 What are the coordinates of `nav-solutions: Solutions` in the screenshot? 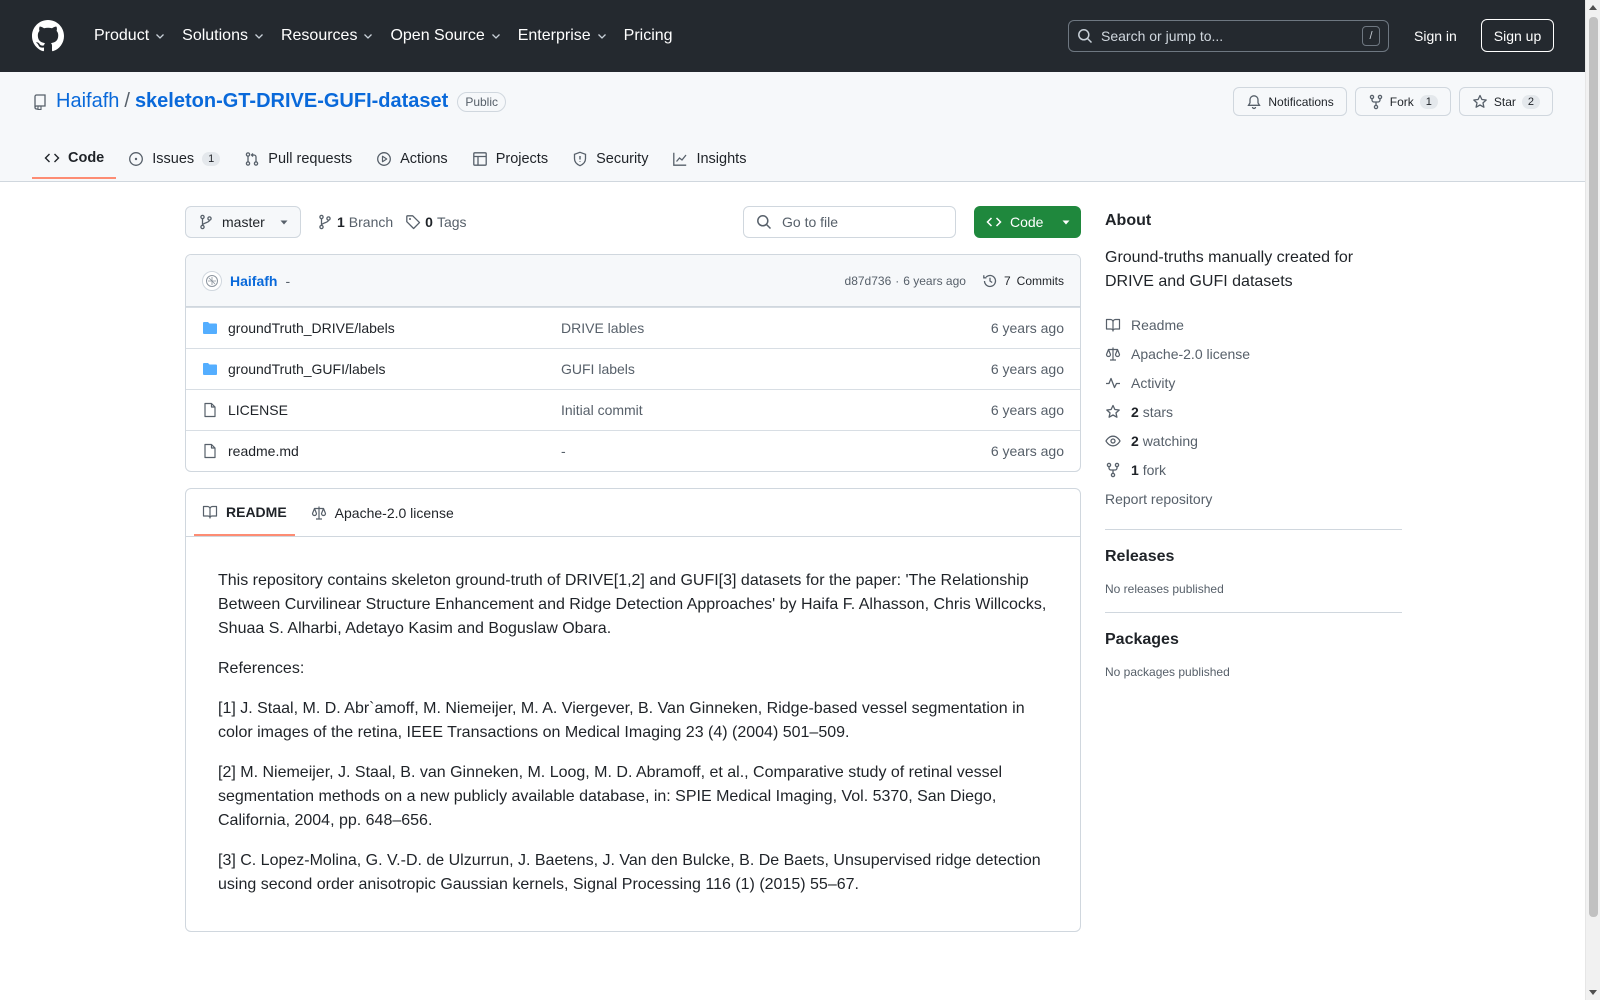 It's located at (223, 36).